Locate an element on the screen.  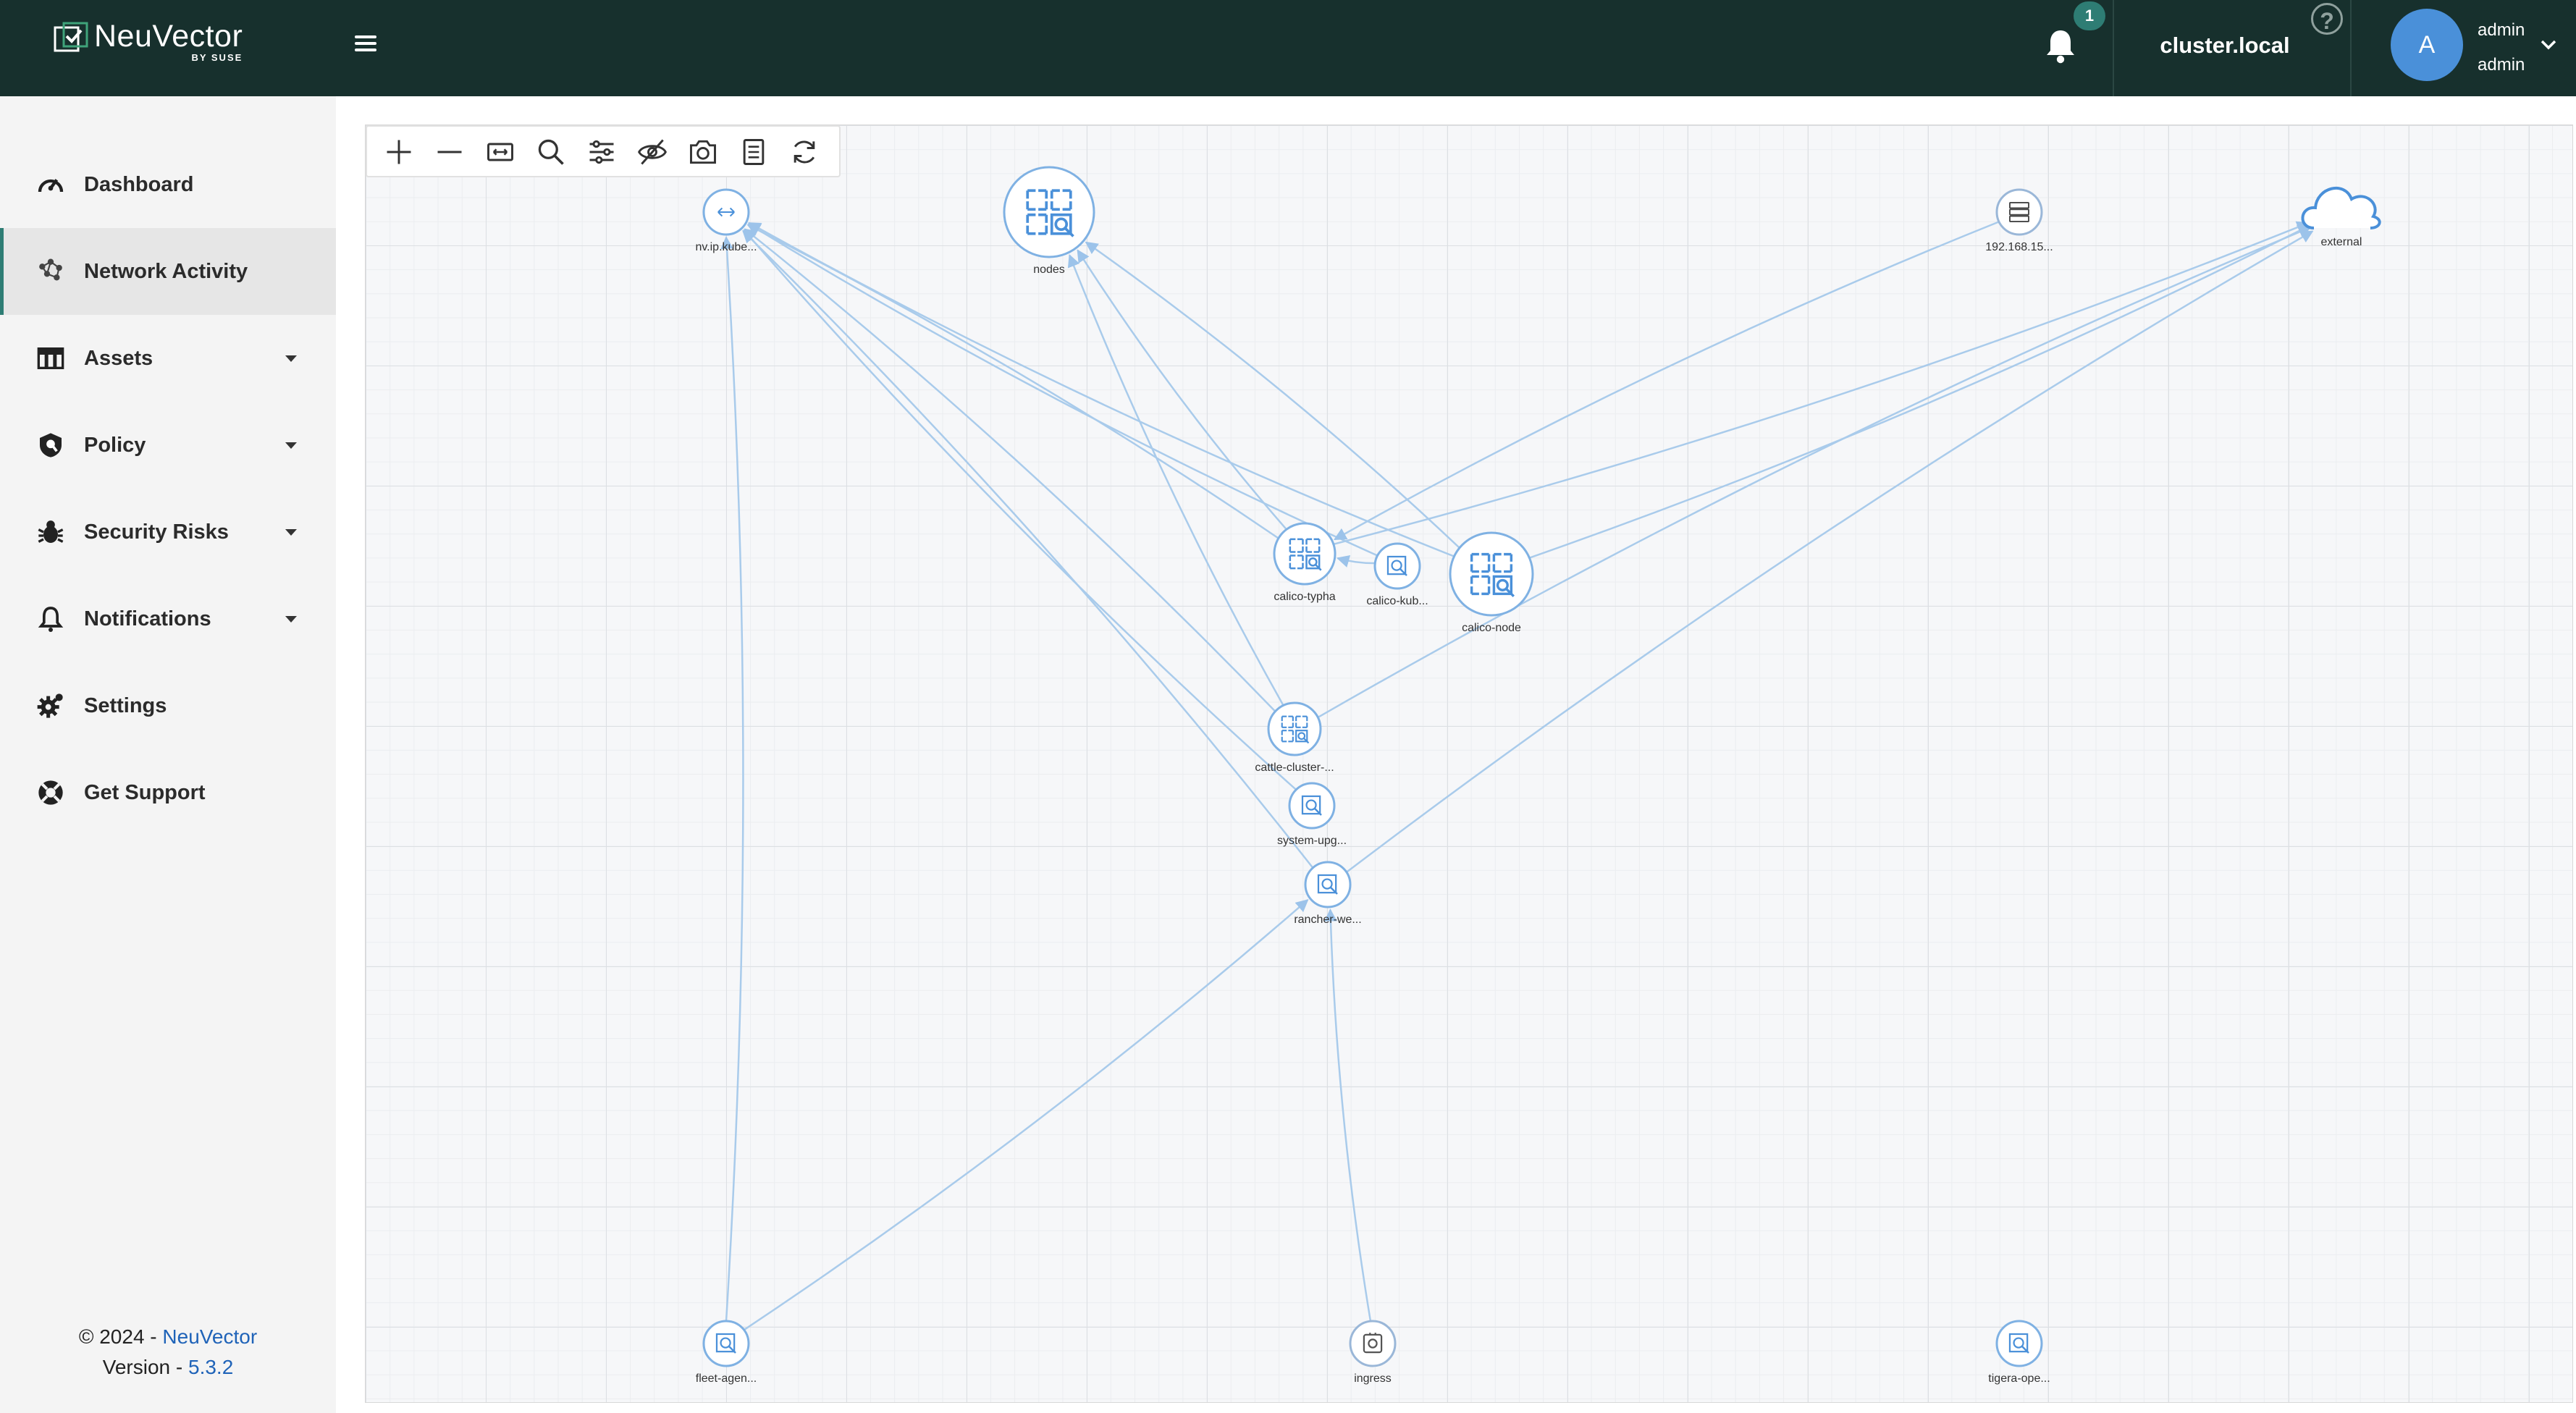
graph-toolbar is located at coordinates (603, 151).